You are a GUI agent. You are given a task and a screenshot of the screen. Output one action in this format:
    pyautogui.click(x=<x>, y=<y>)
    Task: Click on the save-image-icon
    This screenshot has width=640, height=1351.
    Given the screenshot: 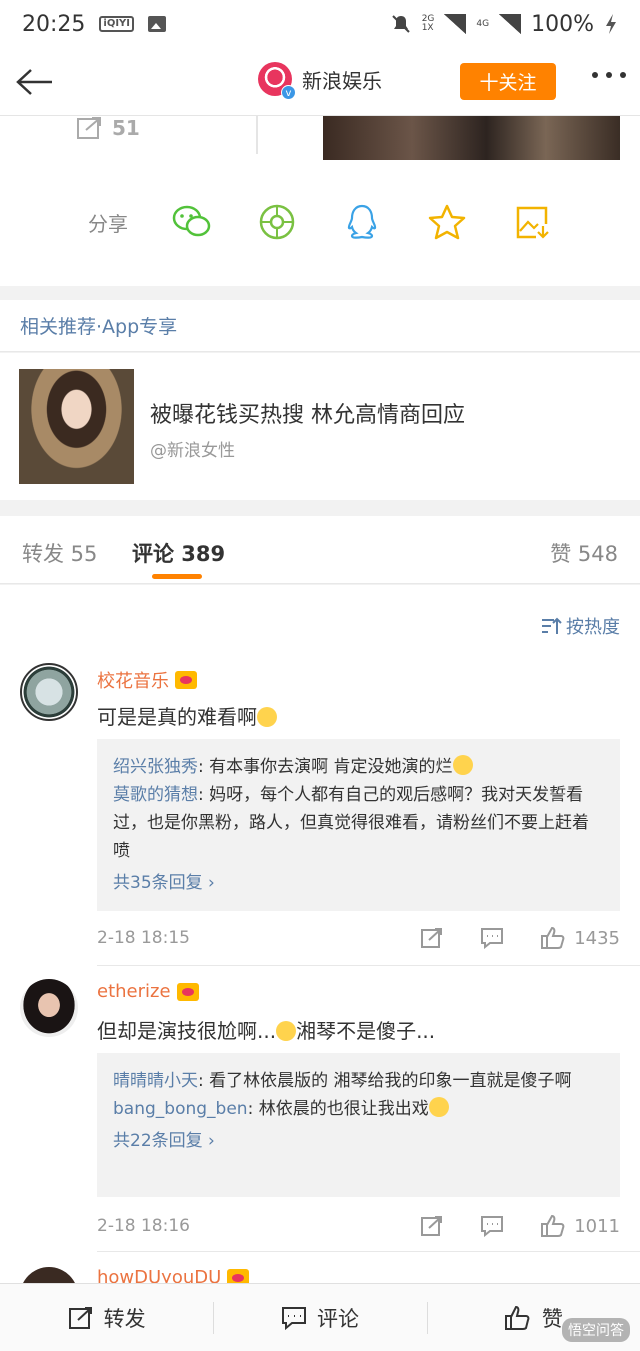 What is the action you would take?
    pyautogui.click(x=532, y=222)
    